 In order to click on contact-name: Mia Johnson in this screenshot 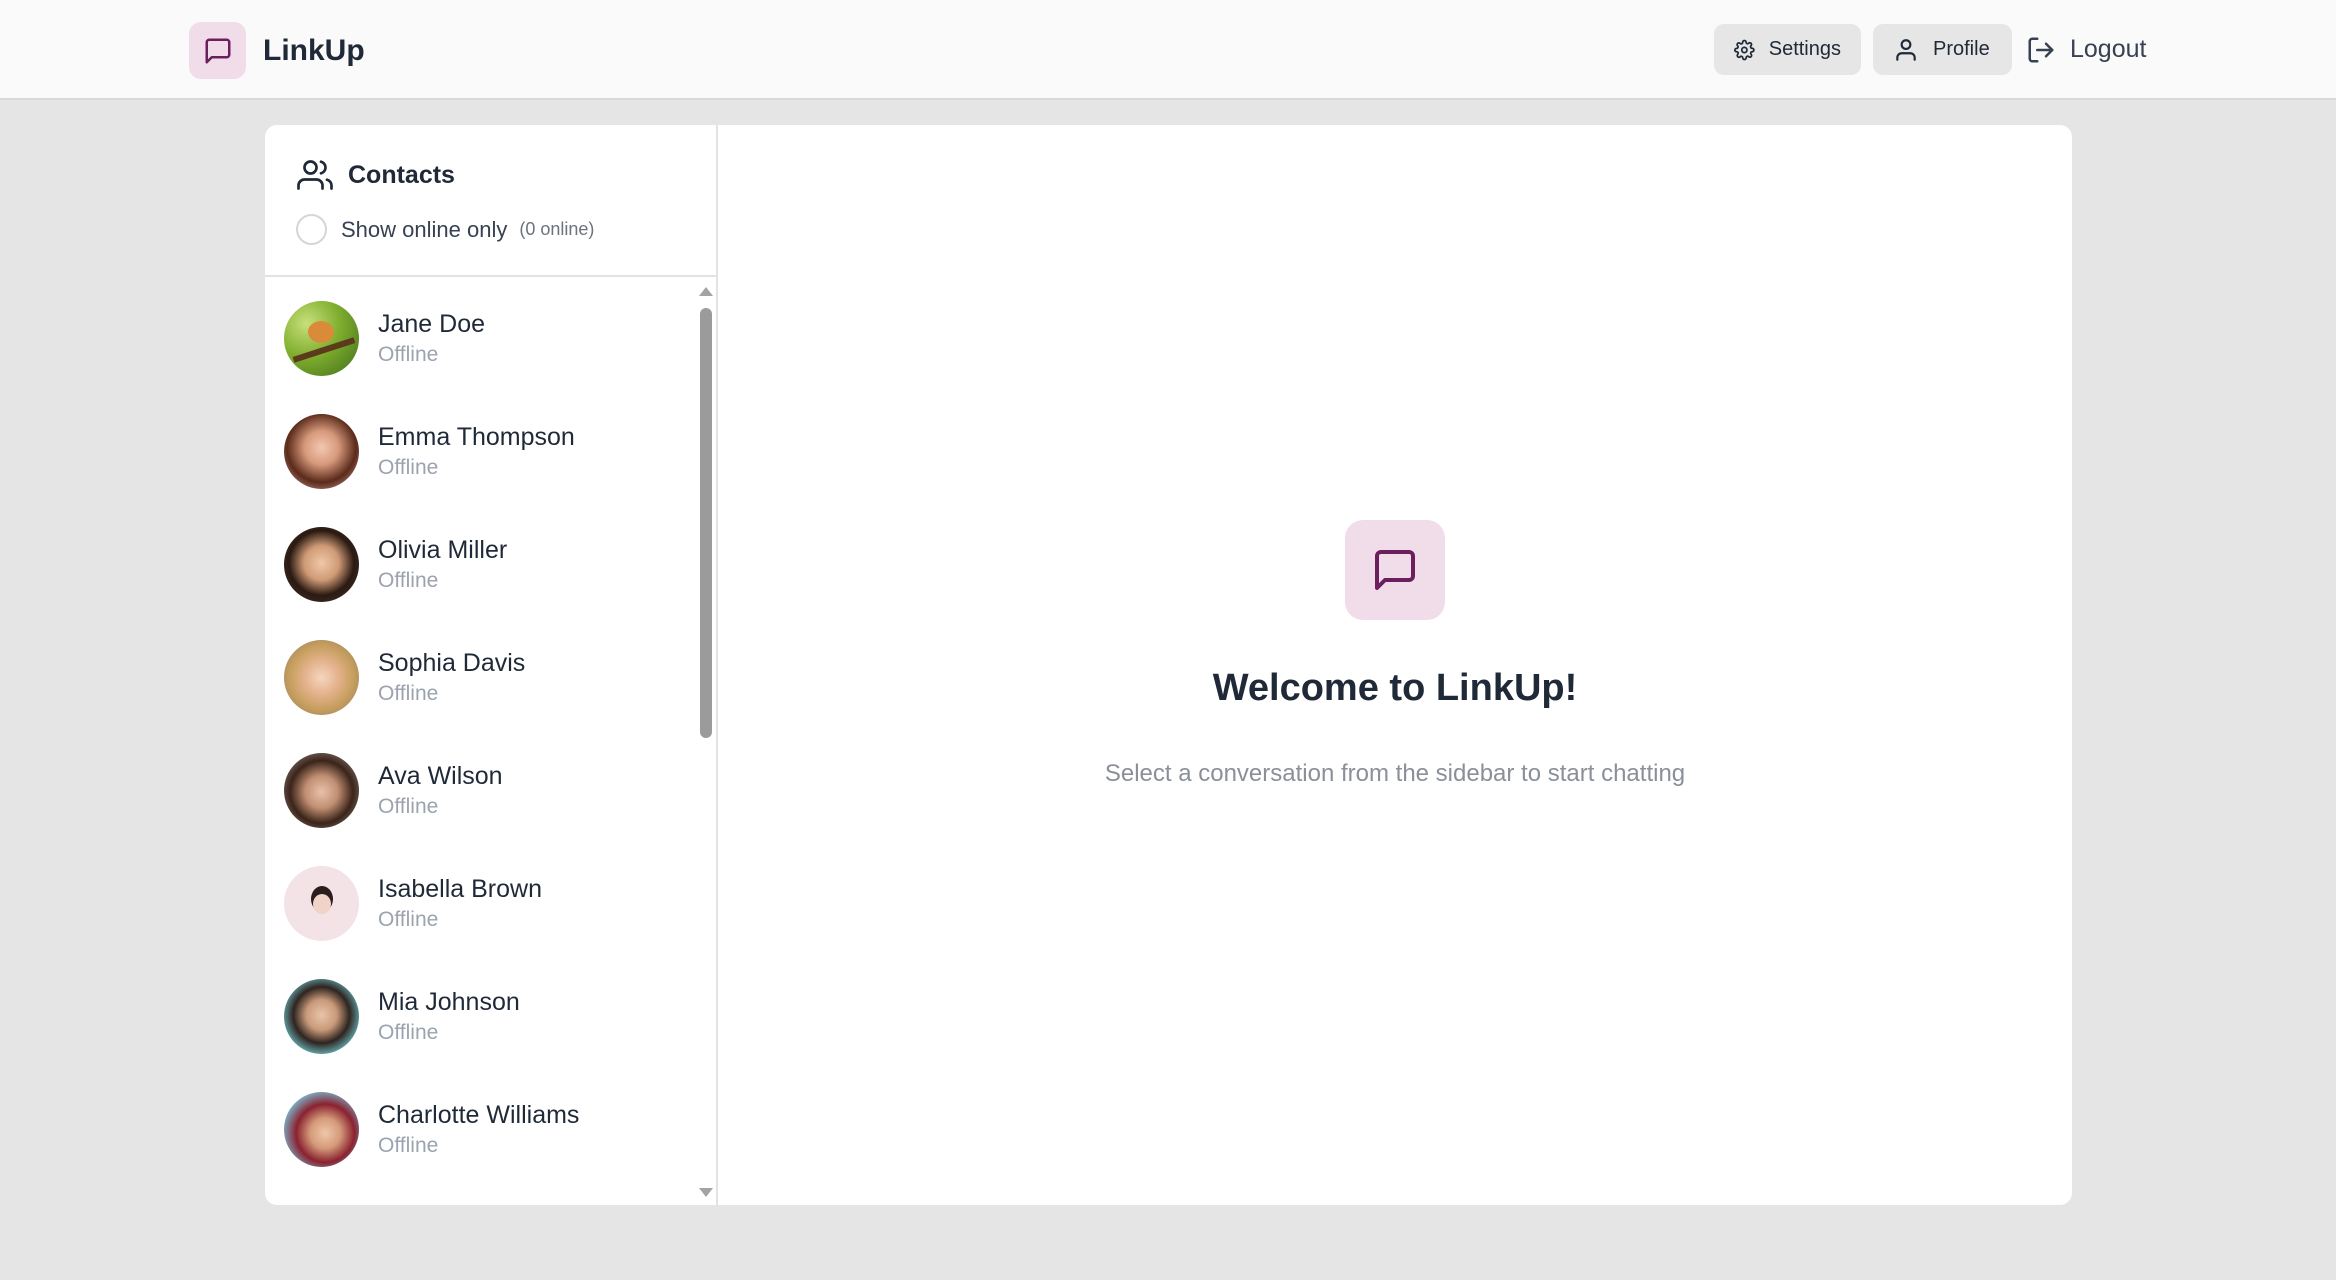, I will do `click(449, 1001)`.